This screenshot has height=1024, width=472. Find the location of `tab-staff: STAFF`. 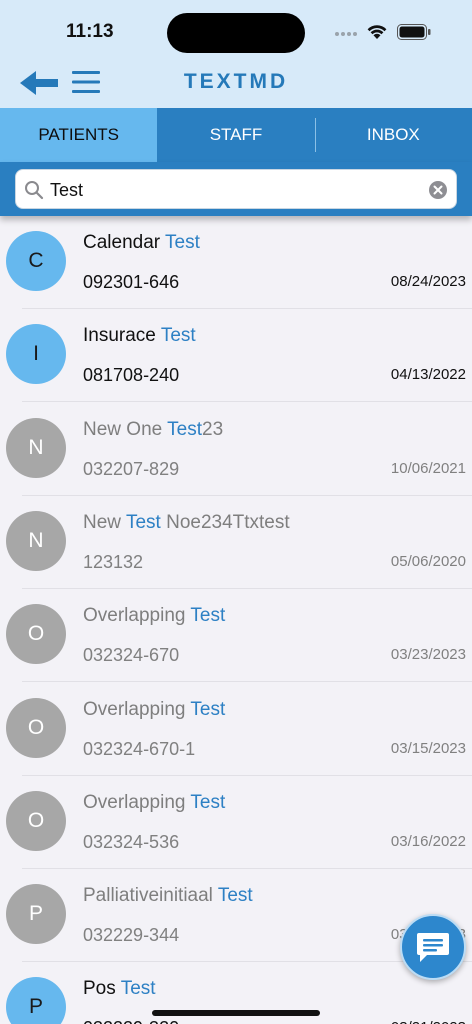

tab-staff: STAFF is located at coordinates (235, 135).